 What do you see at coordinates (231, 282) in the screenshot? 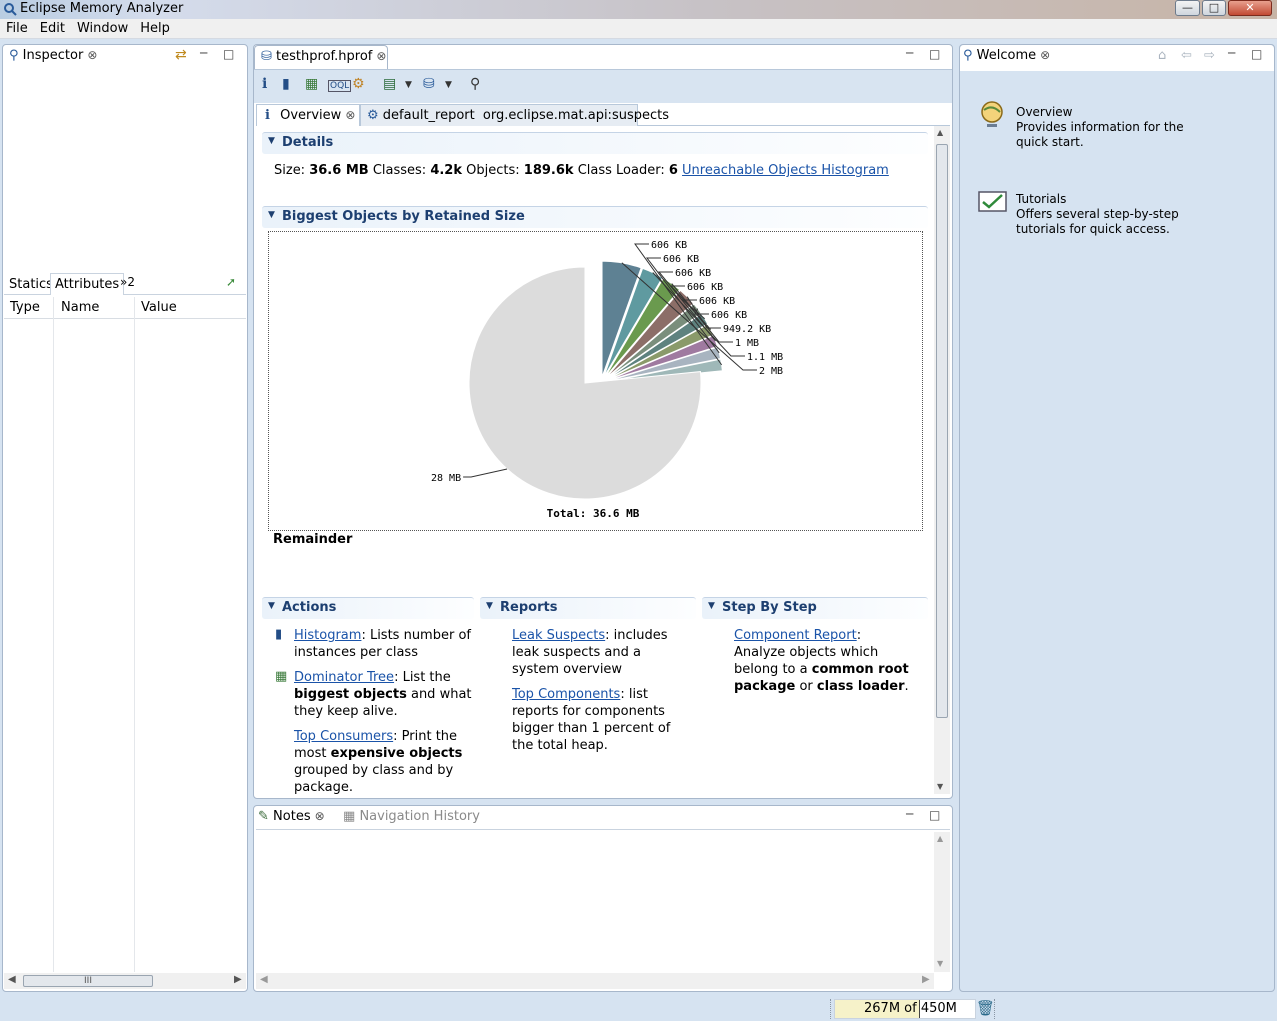
I see `pin-icon: ➚` at bounding box center [231, 282].